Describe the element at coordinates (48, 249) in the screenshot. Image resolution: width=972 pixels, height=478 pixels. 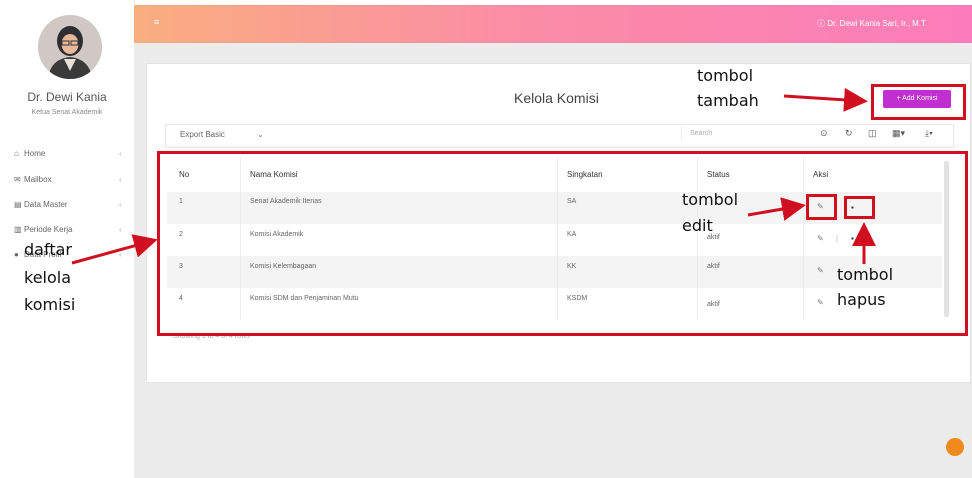
I see `annotation-daftar-1: daftar` at that location.